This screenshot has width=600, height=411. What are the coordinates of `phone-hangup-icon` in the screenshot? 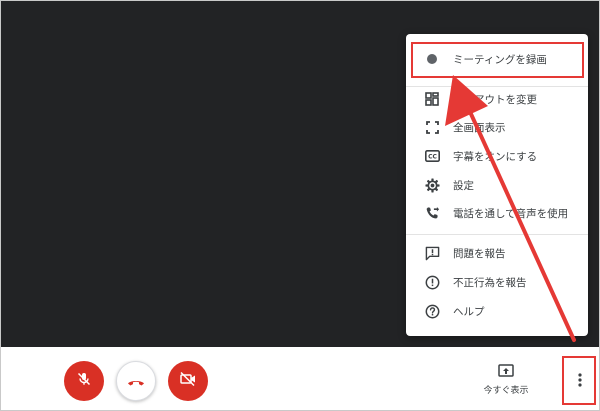 It's located at (136, 381).